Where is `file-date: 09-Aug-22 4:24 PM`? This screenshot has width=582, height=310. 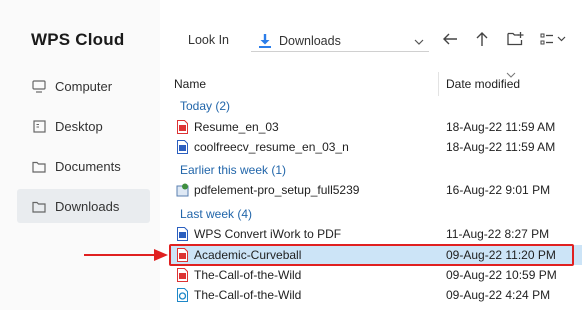 file-date: 09-Aug-22 4:24 PM is located at coordinates (498, 295).